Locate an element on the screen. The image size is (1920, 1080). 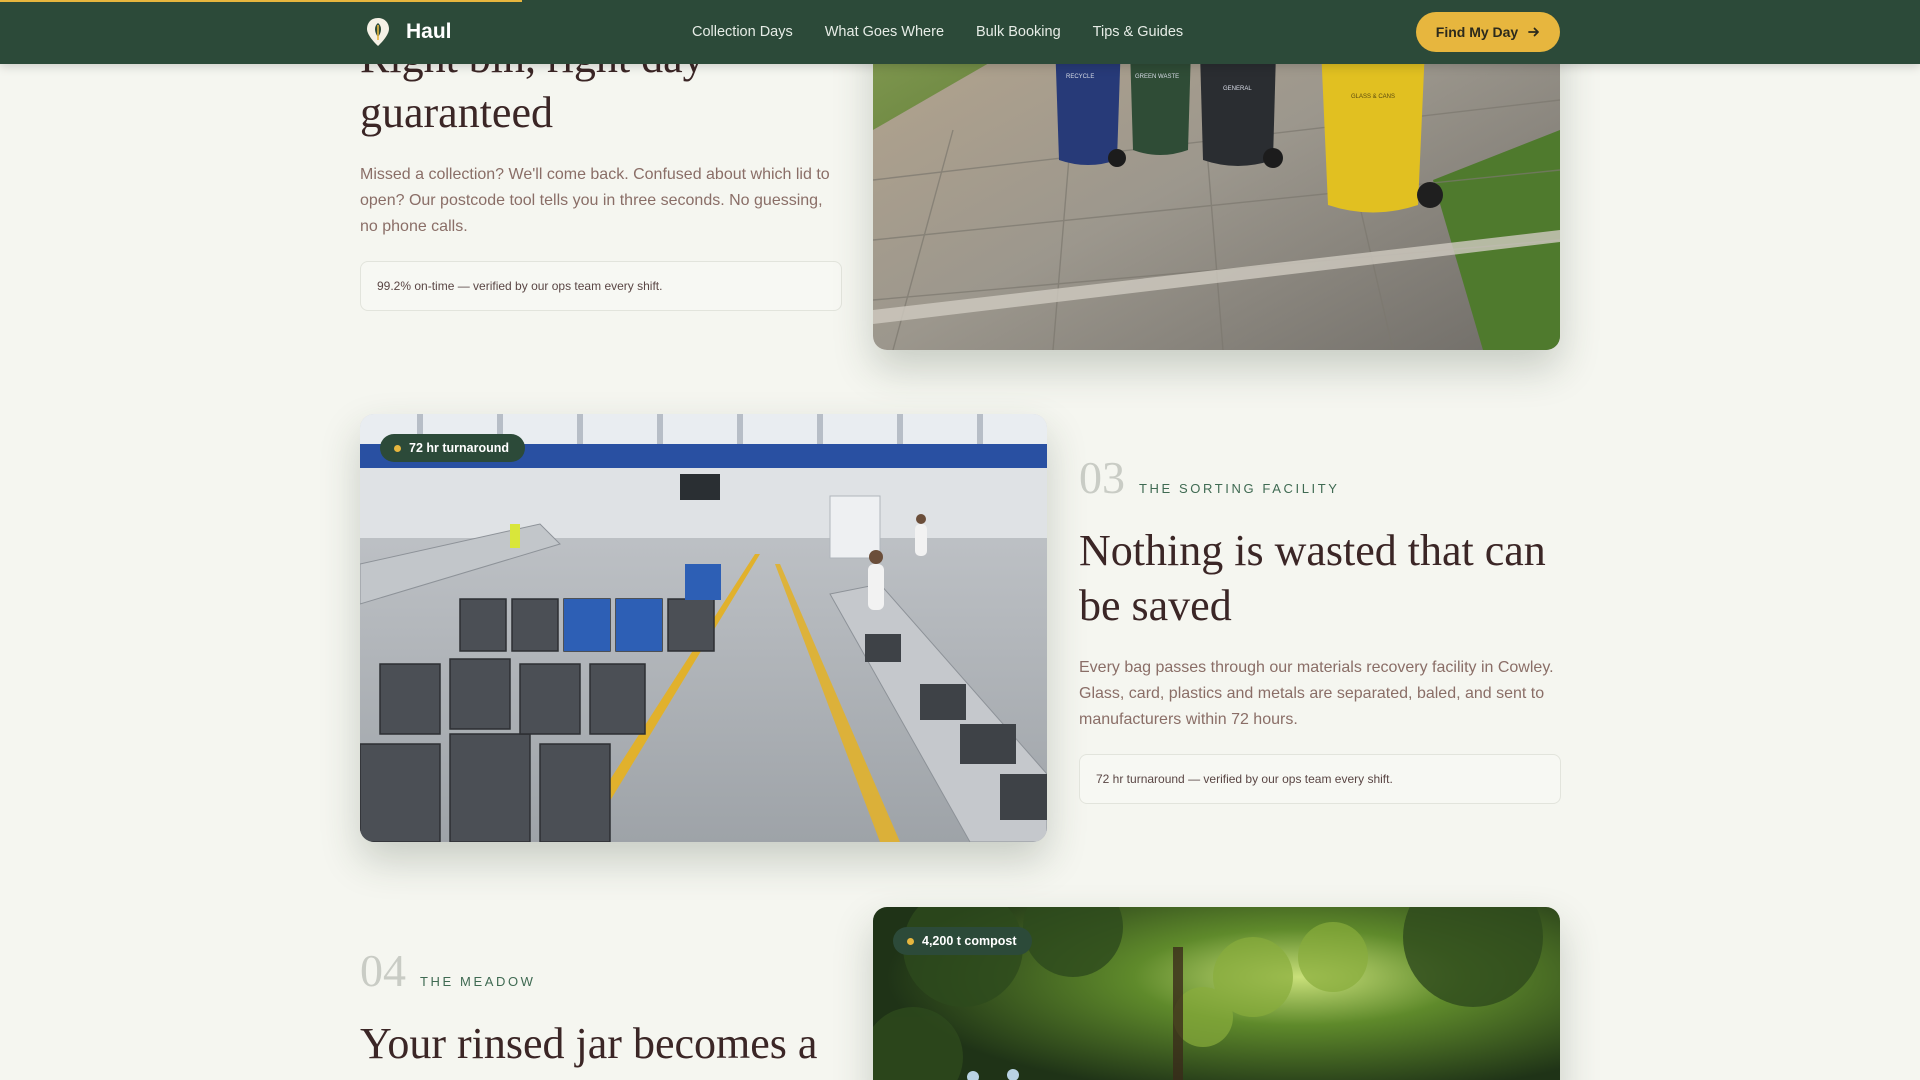
leaf-pin-icon is located at coordinates (378, 32).